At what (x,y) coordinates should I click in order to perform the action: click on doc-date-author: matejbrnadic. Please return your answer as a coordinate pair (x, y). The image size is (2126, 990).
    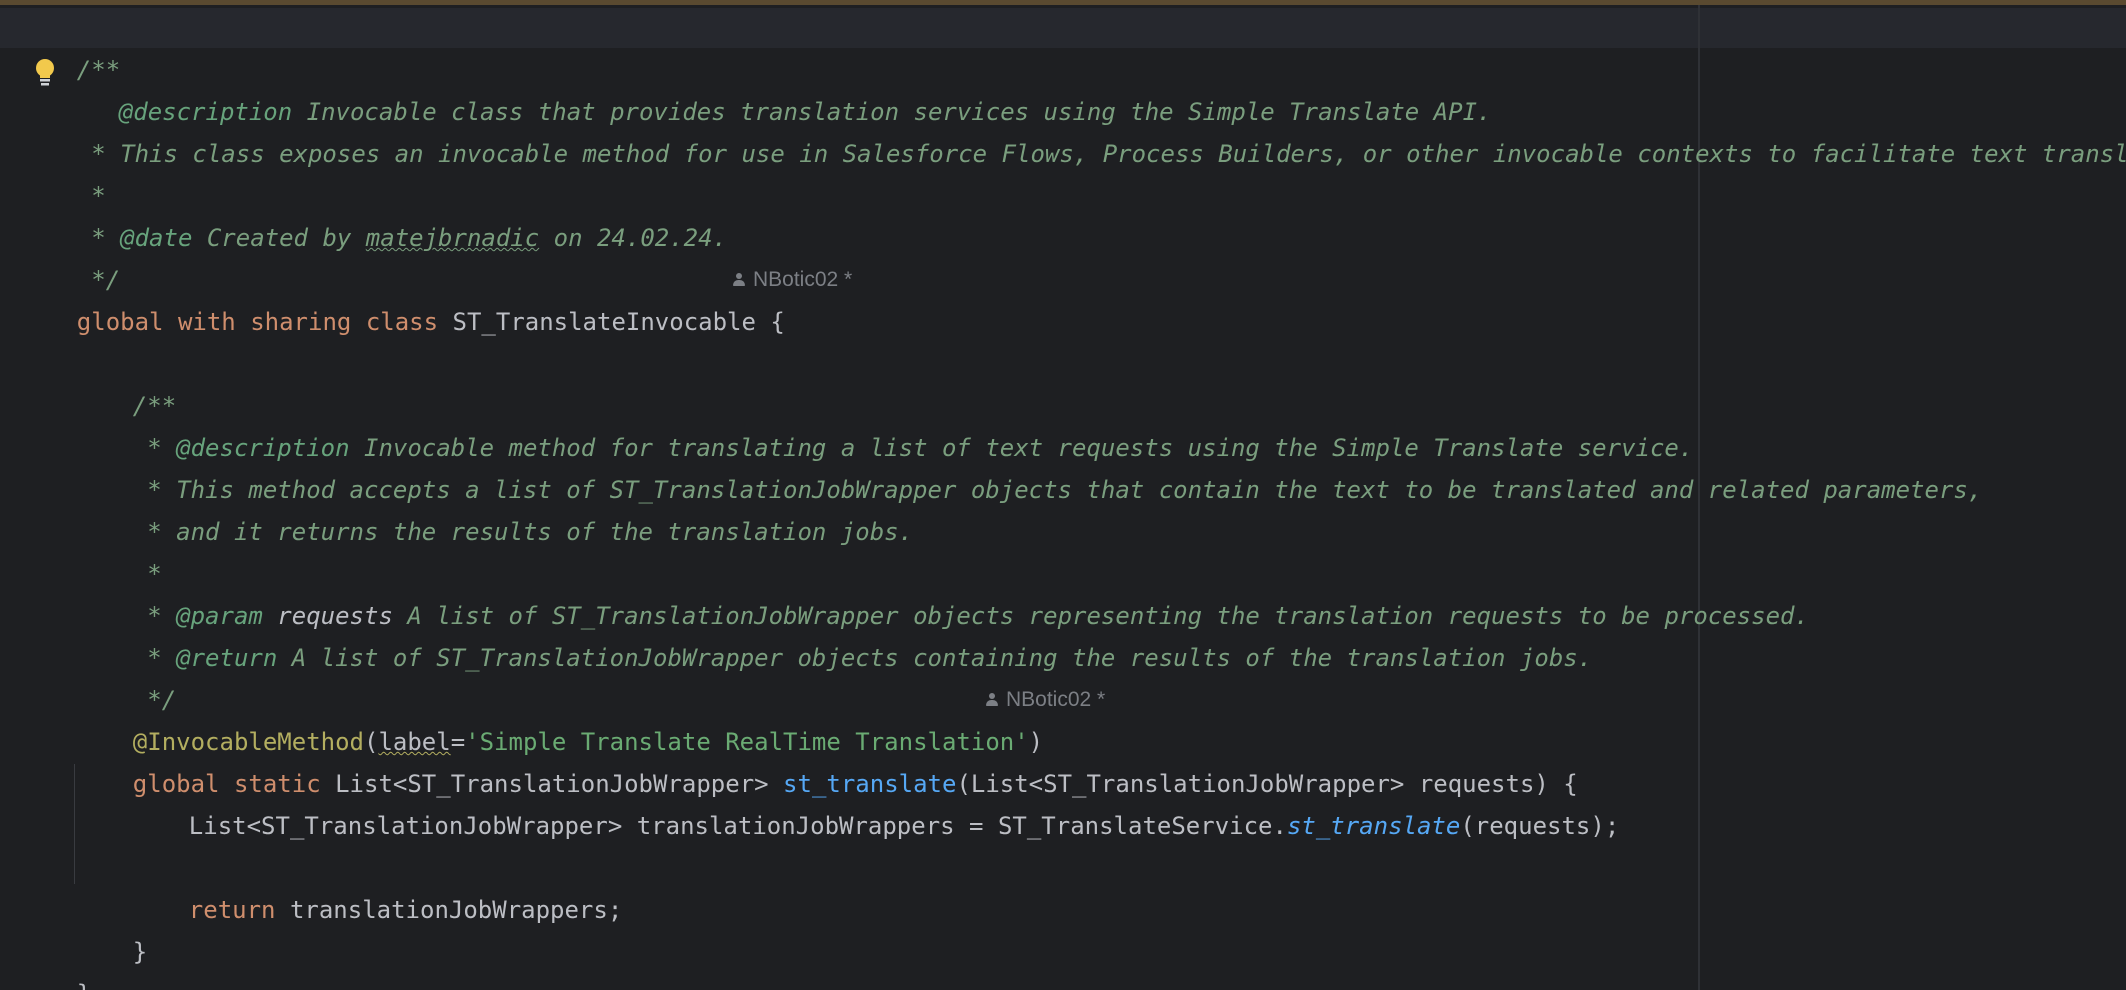
    Looking at the image, I should click on (452, 238).